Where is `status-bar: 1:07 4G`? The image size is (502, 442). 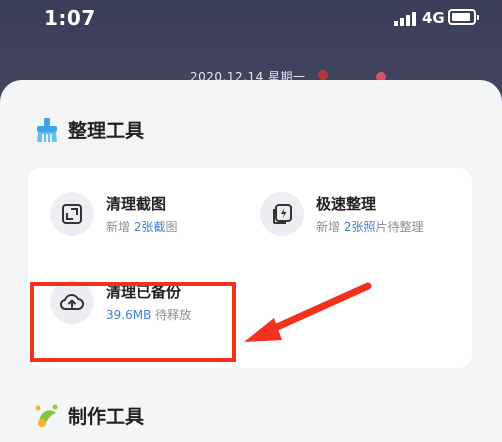 status-bar: 1:07 4G is located at coordinates (251, 20).